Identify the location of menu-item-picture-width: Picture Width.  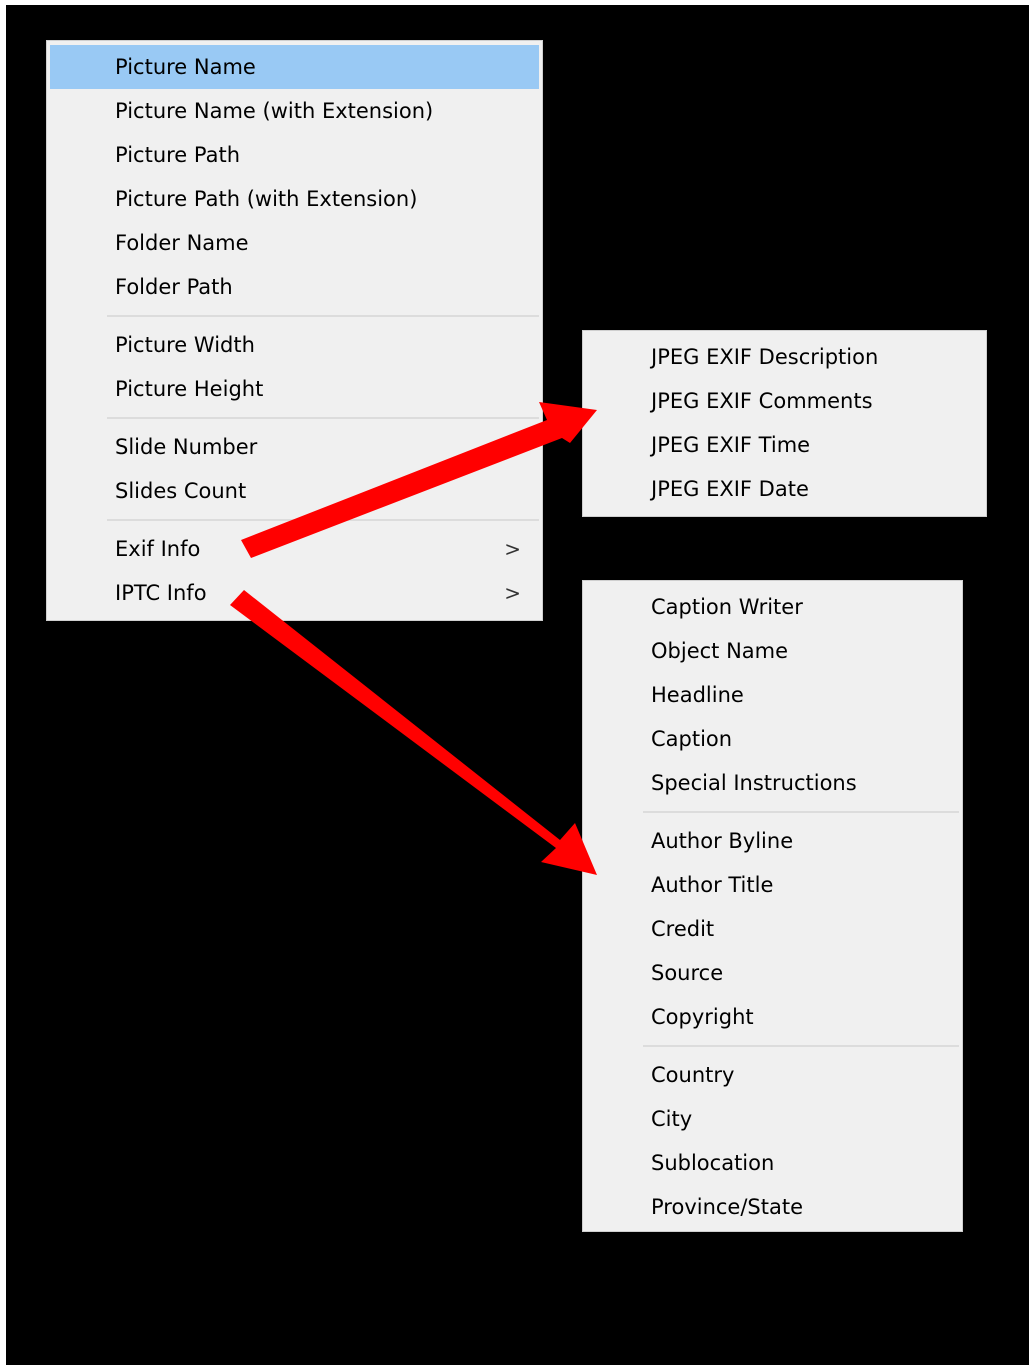
(294, 345).